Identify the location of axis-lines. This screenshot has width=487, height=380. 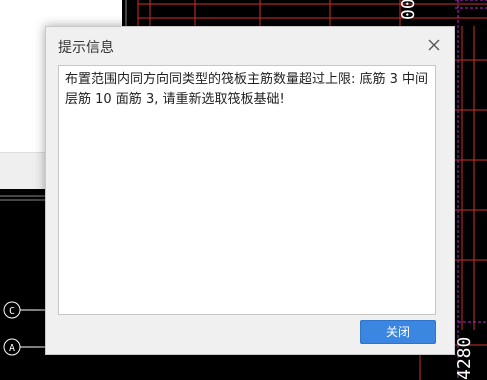
(32, 328).